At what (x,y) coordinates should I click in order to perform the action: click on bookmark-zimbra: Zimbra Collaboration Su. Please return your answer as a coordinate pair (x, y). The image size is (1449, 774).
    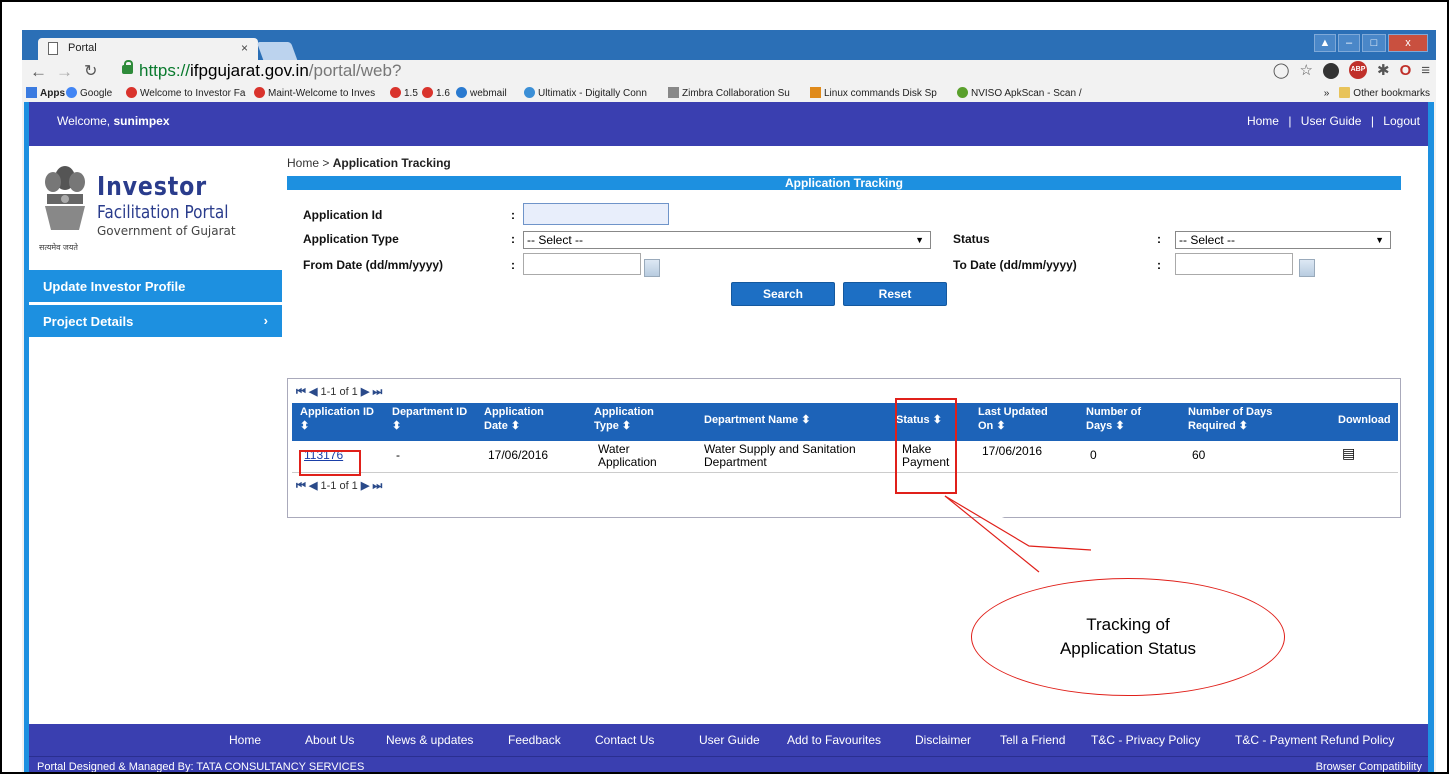
    Looking at the image, I should click on (729, 93).